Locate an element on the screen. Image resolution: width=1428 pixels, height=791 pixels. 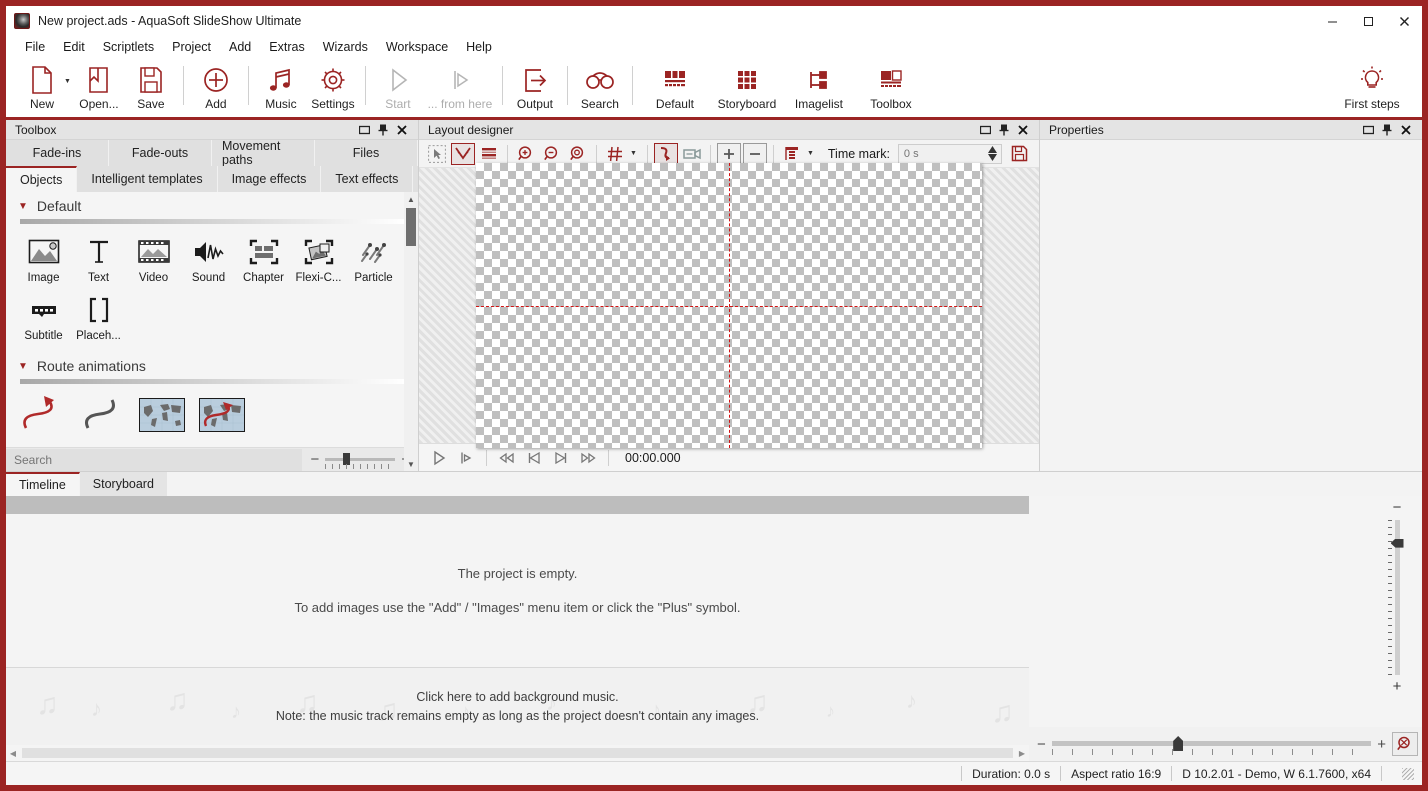
tab-storyboard: Storyboard is located at coordinates (123, 484).